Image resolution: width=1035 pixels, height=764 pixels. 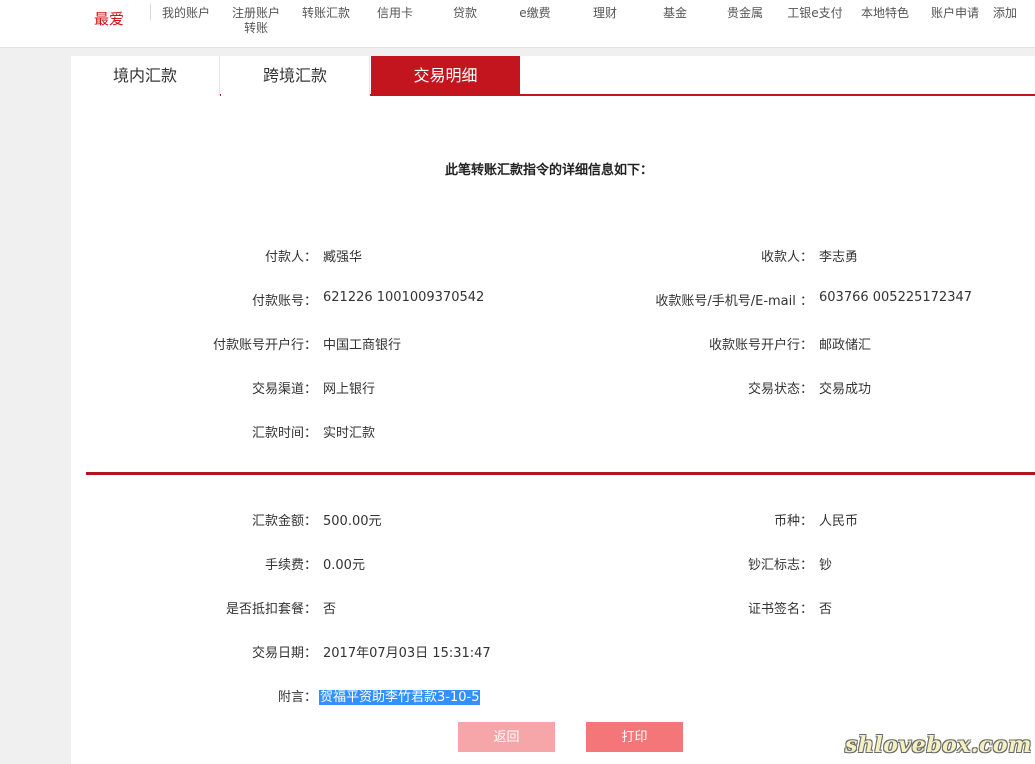 I want to click on status-label: 交易状态：, so click(x=780, y=389).